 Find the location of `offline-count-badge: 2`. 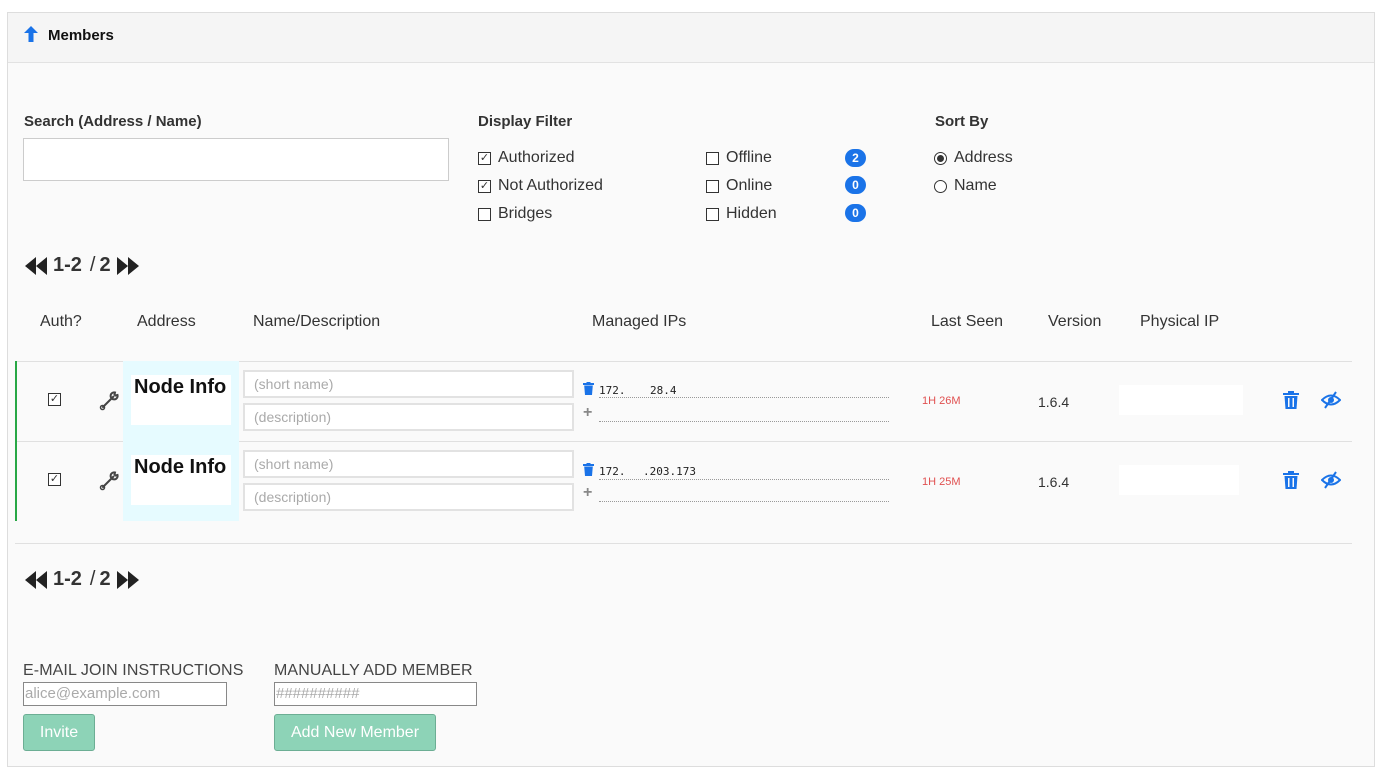

offline-count-badge: 2 is located at coordinates (855, 158).